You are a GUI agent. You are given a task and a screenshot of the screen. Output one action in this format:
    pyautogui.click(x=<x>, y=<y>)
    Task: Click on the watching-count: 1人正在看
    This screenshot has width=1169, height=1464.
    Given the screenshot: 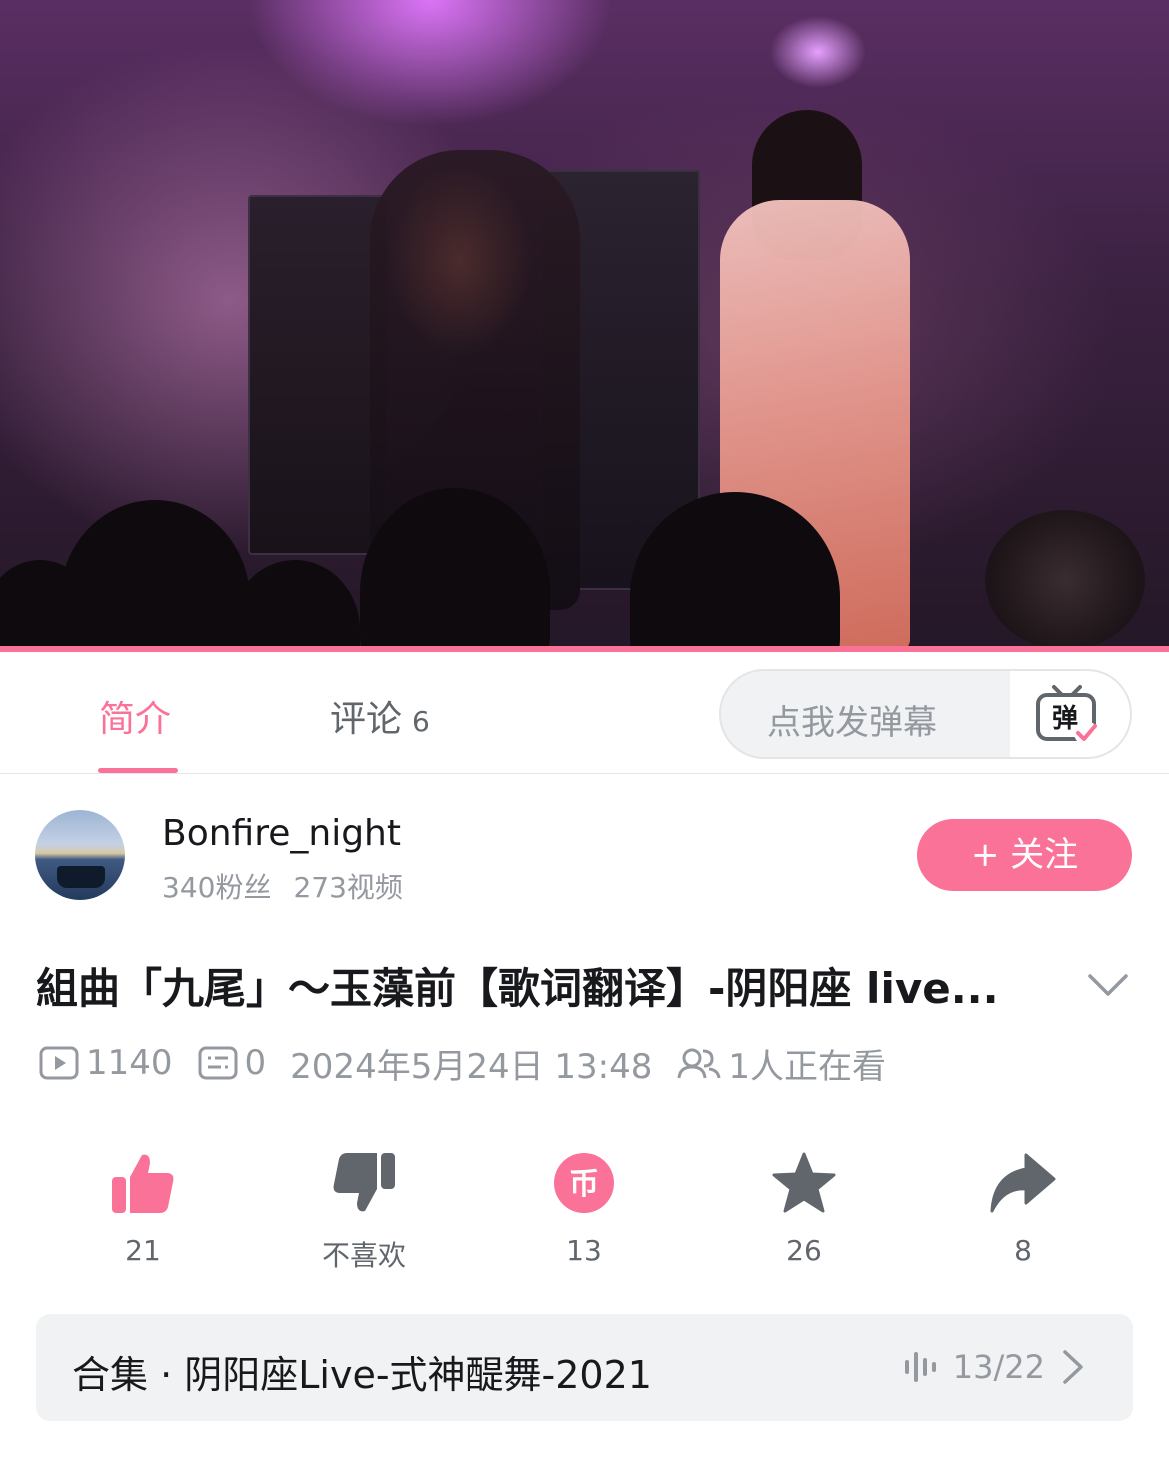 What is the action you would take?
    pyautogui.click(x=807, y=1066)
    